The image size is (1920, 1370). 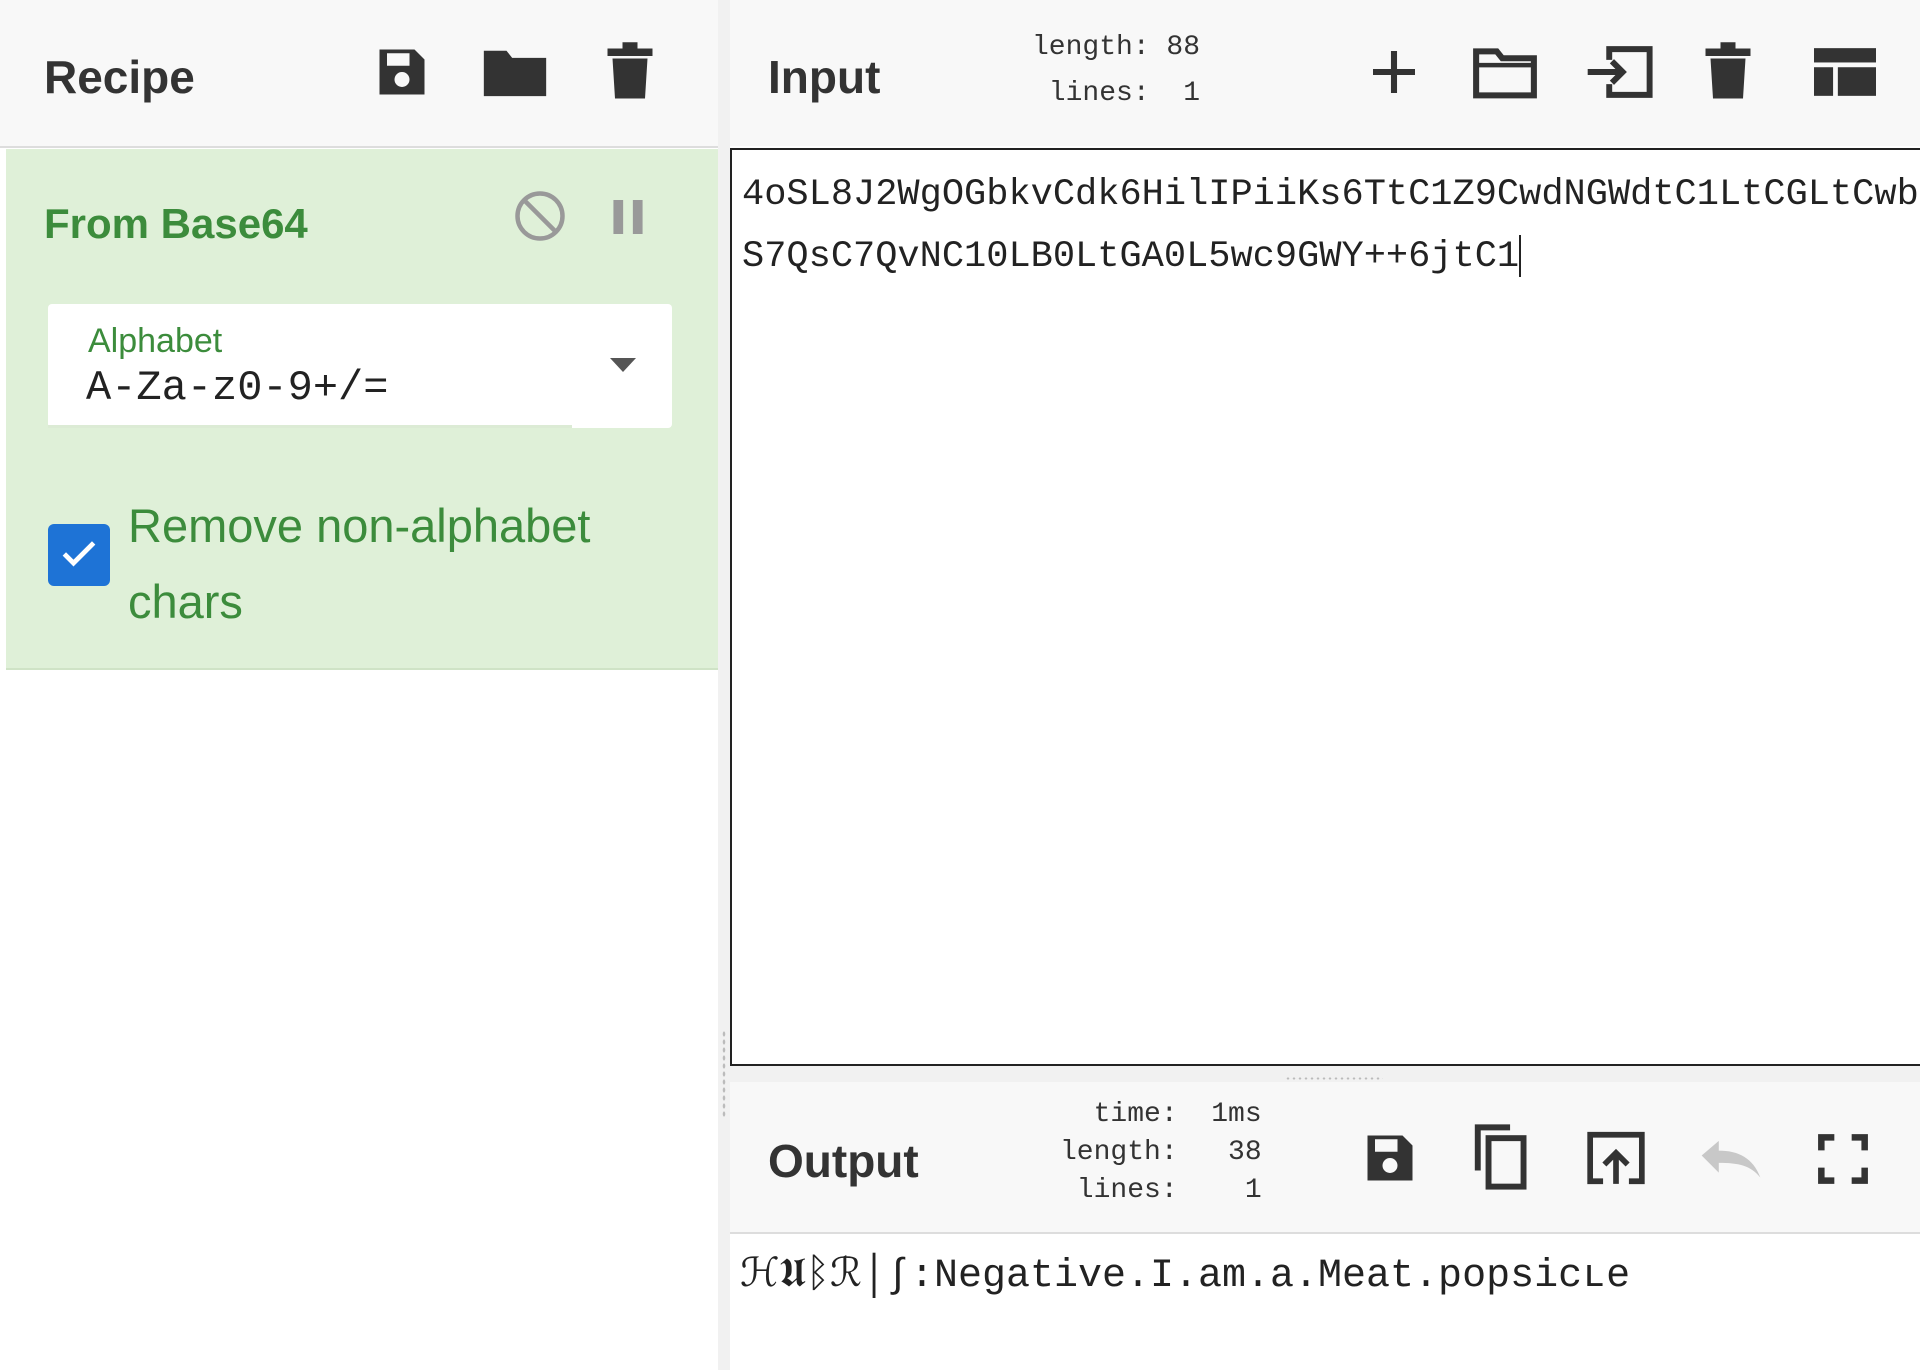 What do you see at coordinates (237, 388) in the screenshot?
I see `alphabet-value: A-Za-z0-9+/=` at bounding box center [237, 388].